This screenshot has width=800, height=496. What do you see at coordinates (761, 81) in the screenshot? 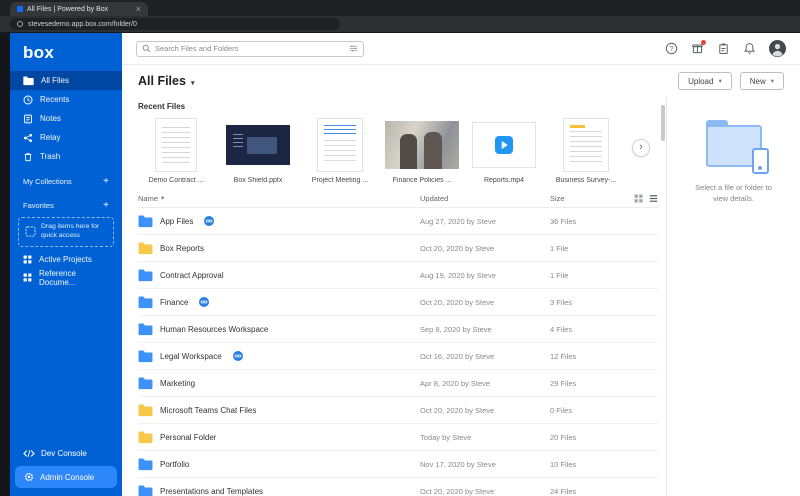
I see `new-button: New` at bounding box center [761, 81].